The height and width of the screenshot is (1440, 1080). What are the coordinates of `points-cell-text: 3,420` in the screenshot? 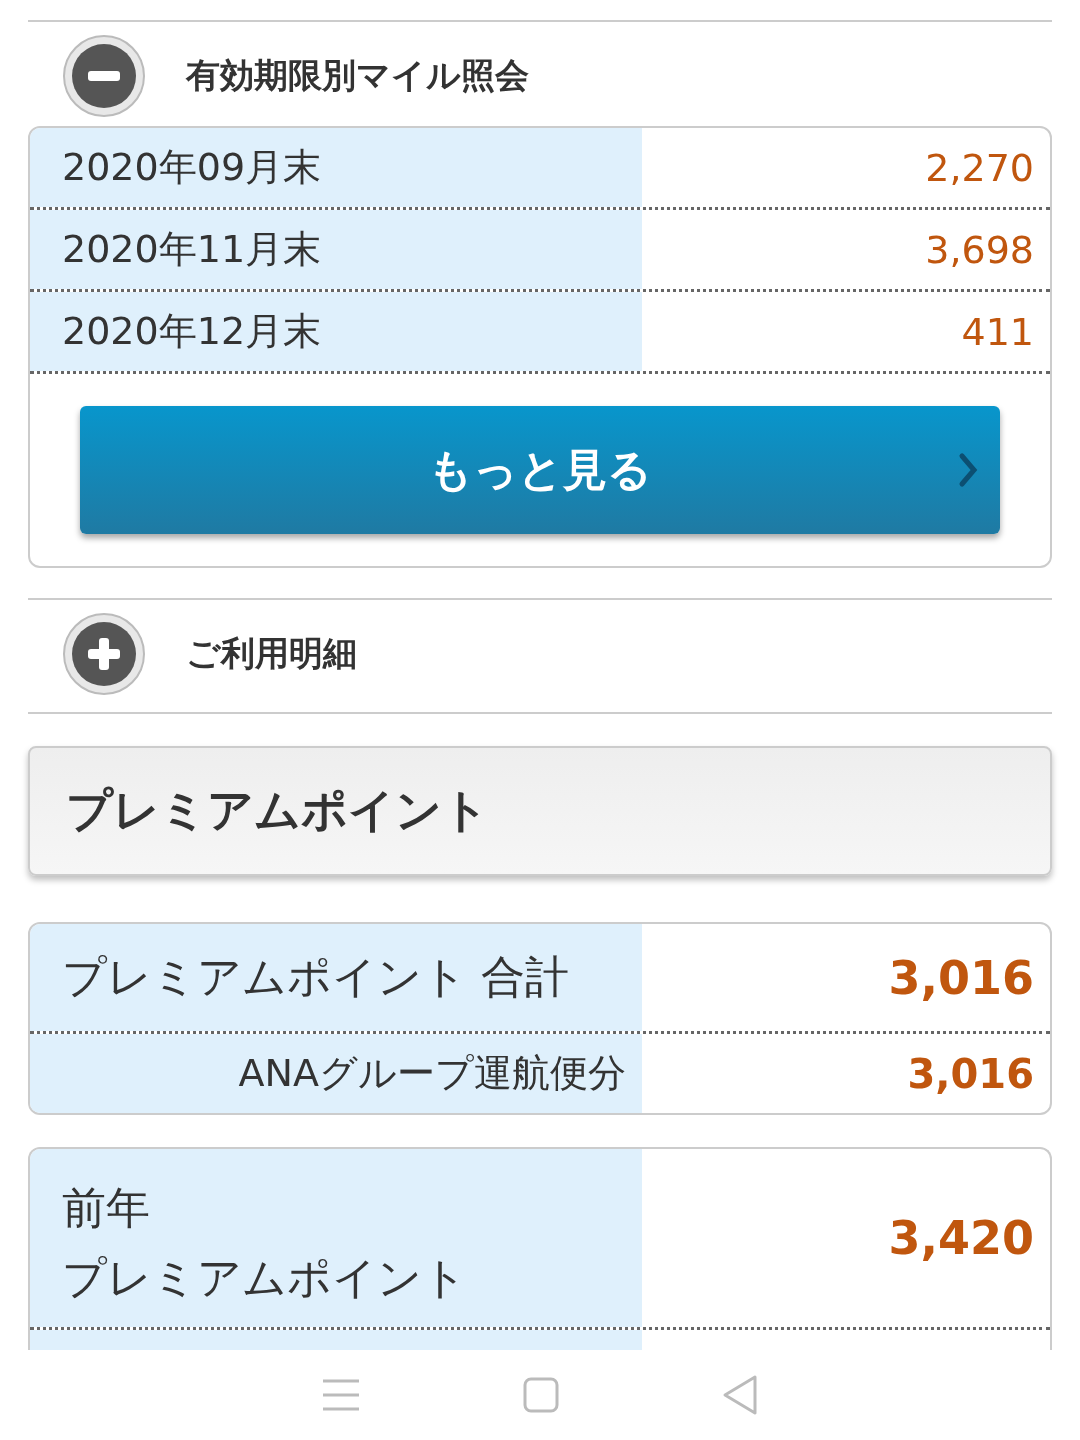 It's located at (961, 1238).